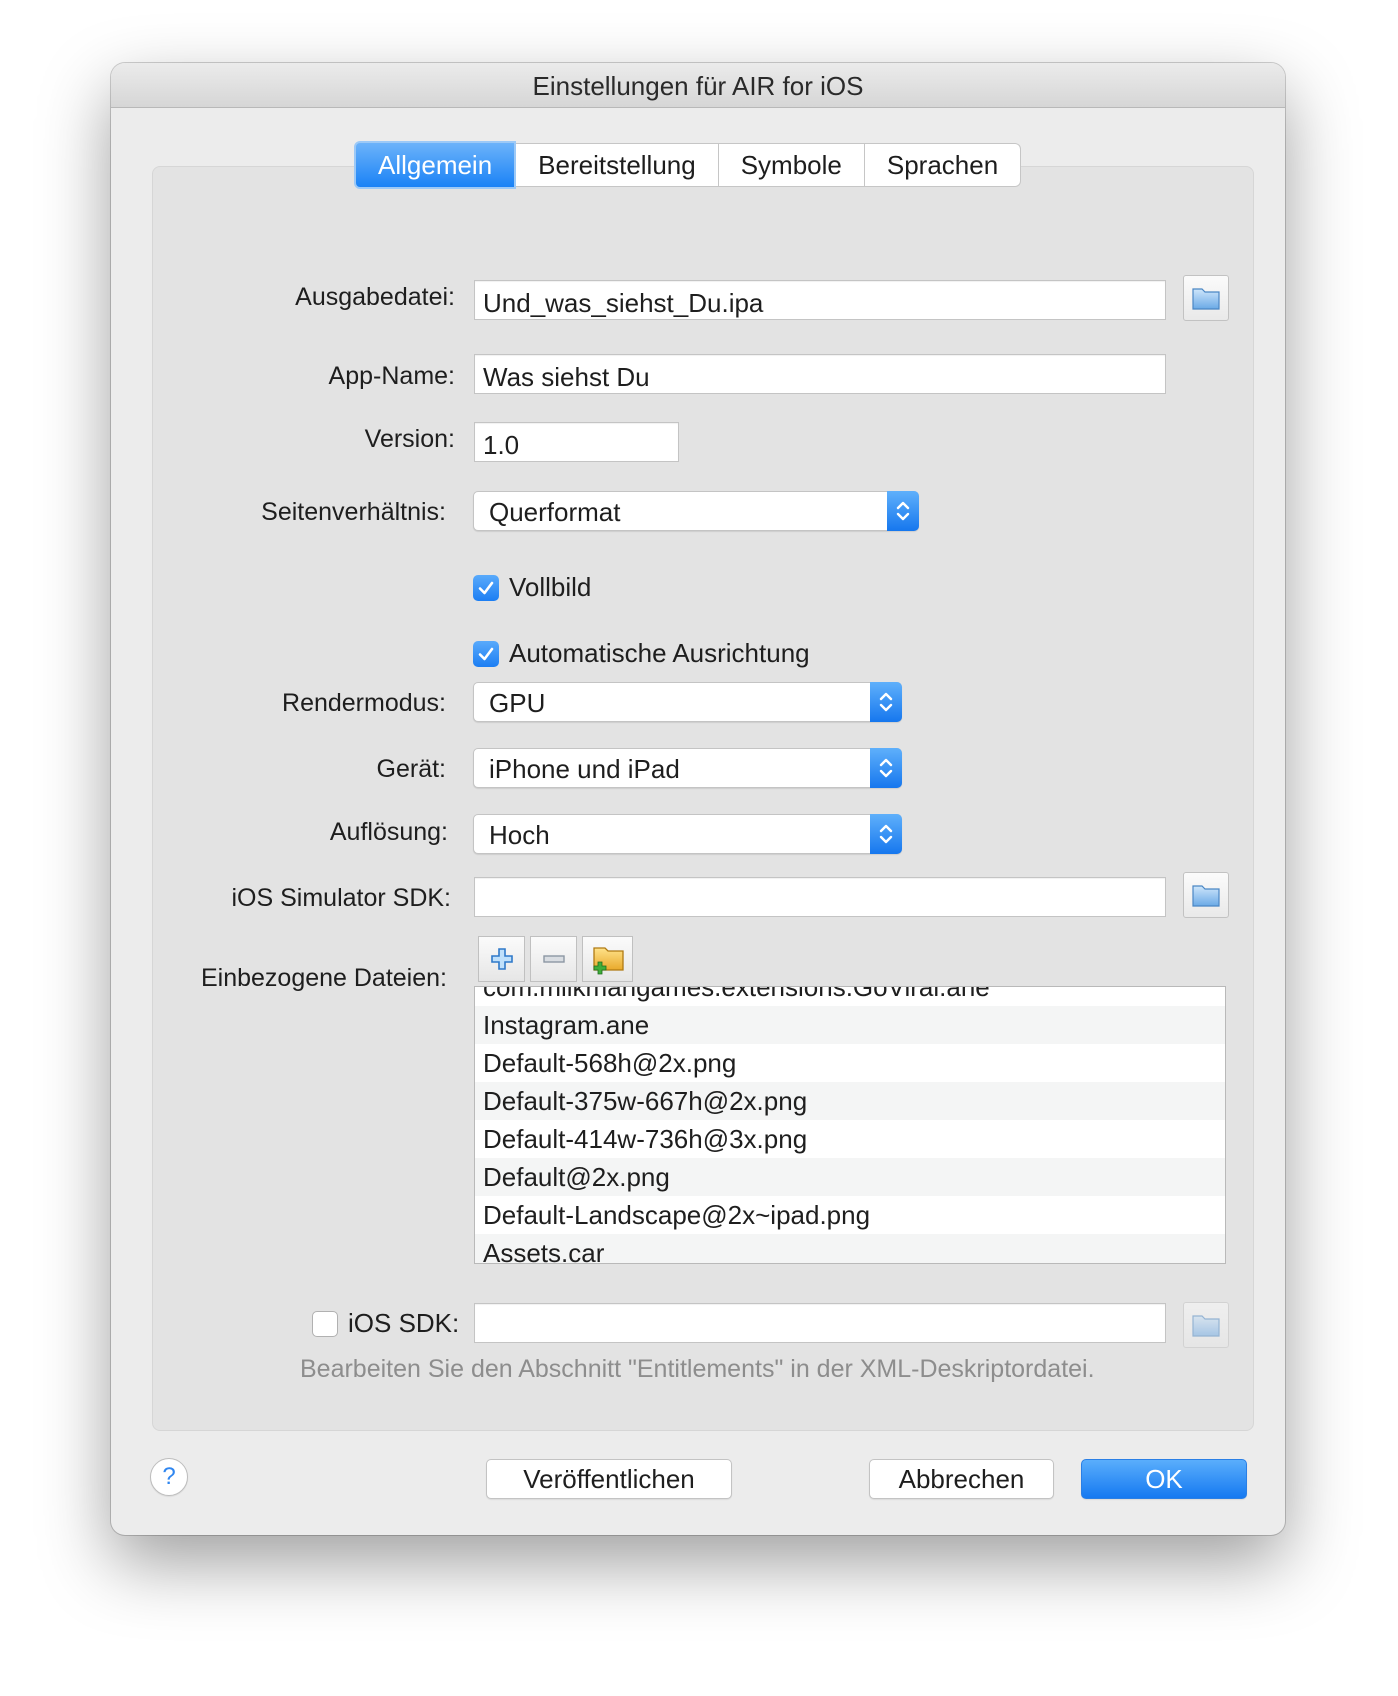 The width and height of the screenshot is (1398, 1696). Describe the element at coordinates (943, 165) in the screenshot. I see `tab-sprachen: Sprachen` at that location.